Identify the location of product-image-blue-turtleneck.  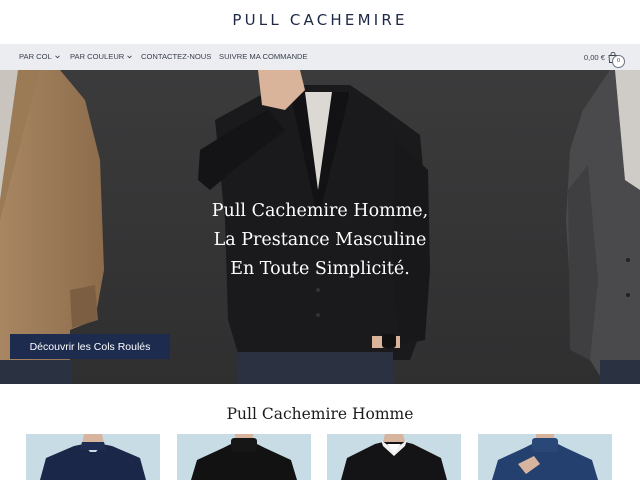
(545, 457).